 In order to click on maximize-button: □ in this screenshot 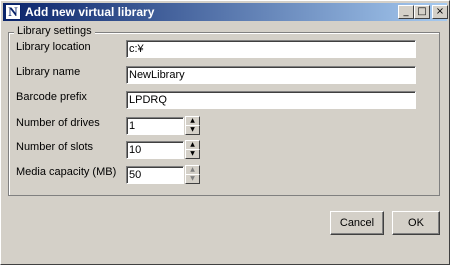, I will do `click(422, 12)`.